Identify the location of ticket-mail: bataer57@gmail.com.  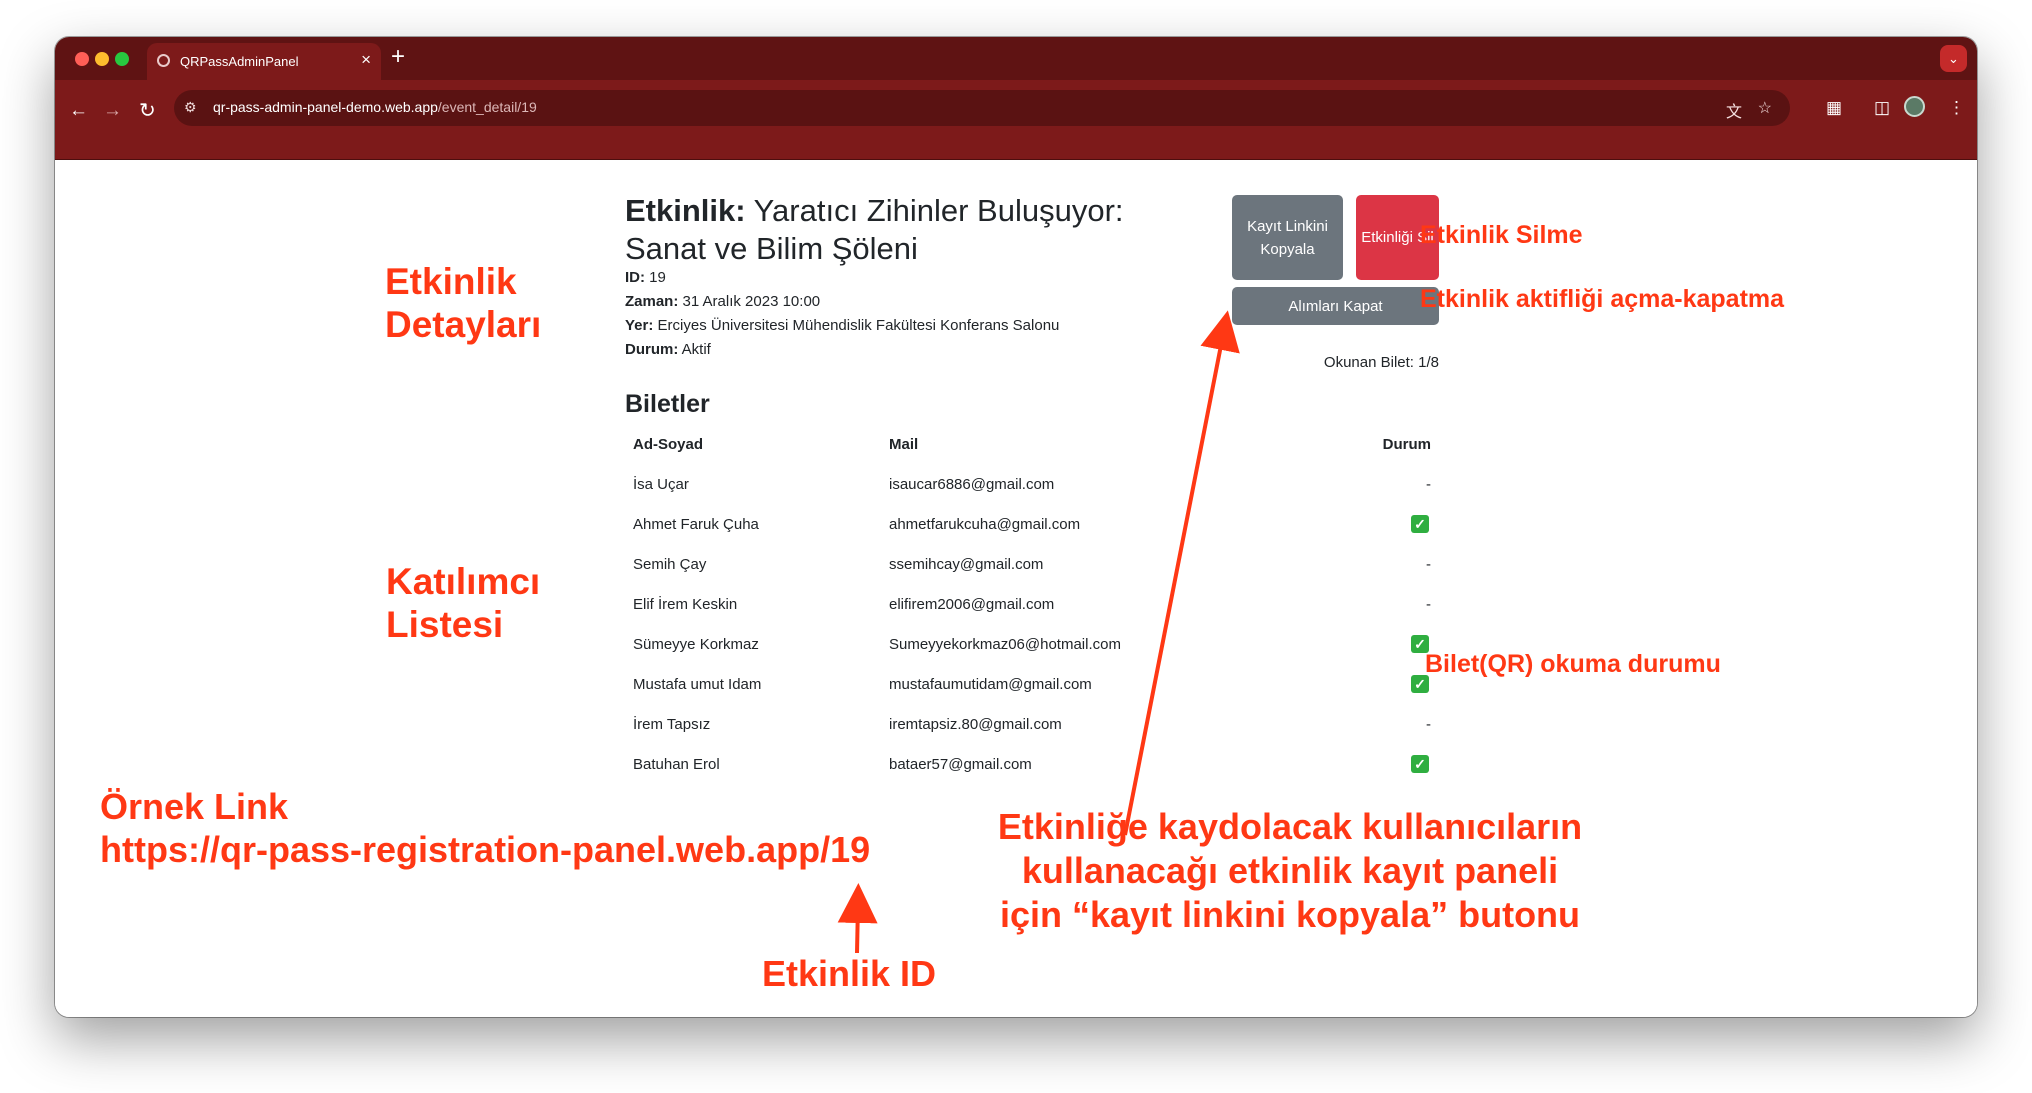
(960, 764).